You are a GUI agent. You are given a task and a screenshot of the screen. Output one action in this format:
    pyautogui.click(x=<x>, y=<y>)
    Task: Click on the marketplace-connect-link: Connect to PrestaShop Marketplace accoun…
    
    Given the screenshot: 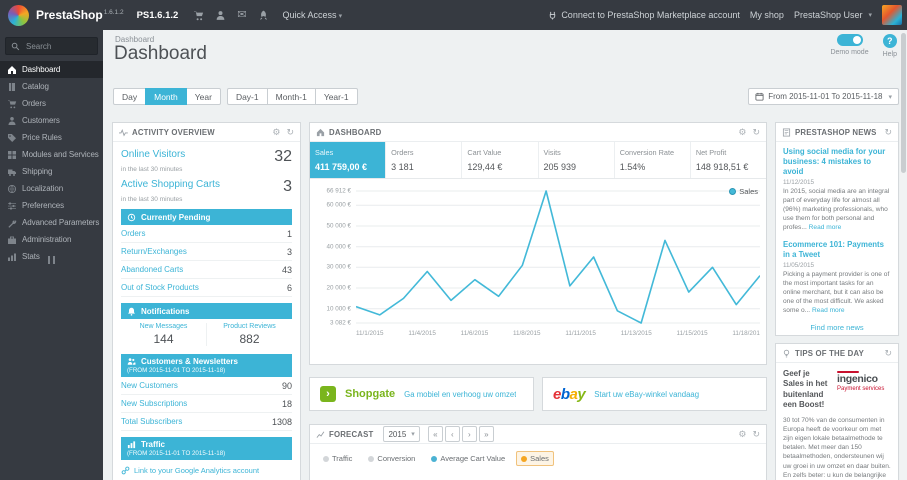 What is the action you would take?
    pyautogui.click(x=644, y=15)
    